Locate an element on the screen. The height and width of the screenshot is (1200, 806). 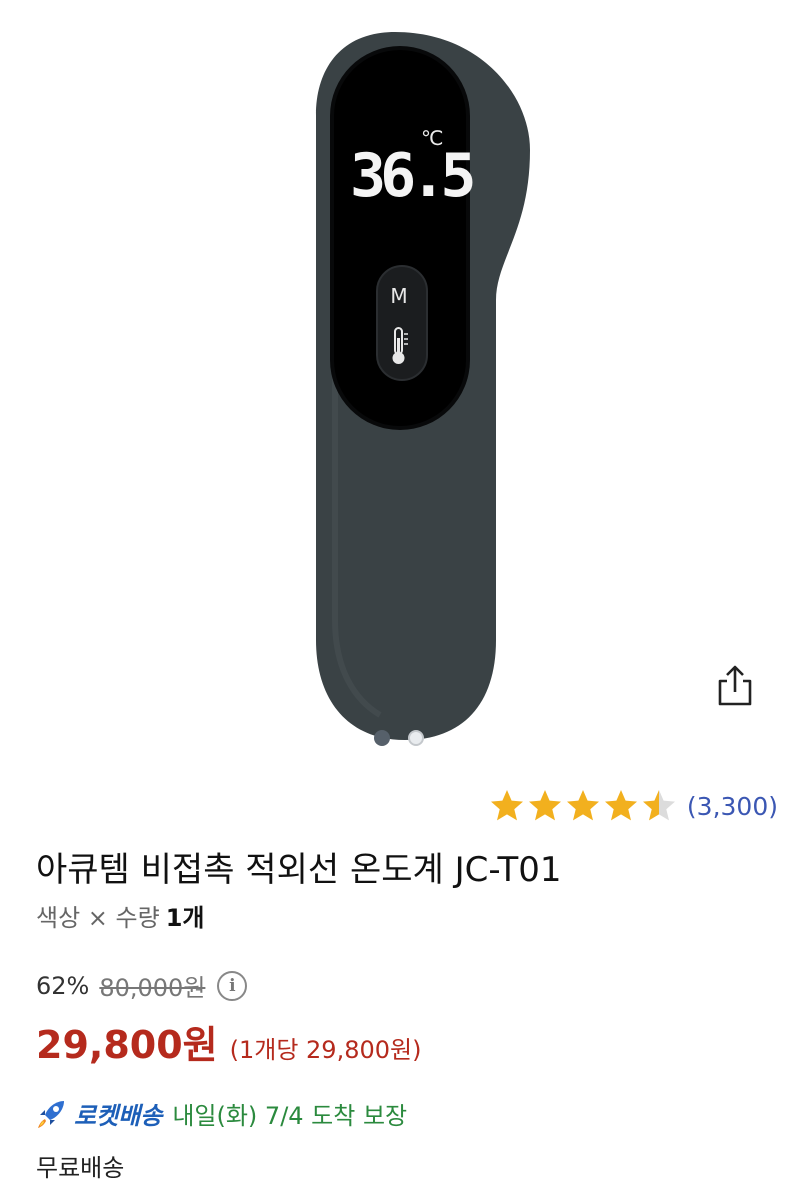
rocket-delivery-label: 로켓배송 is located at coordinates (118, 1116).